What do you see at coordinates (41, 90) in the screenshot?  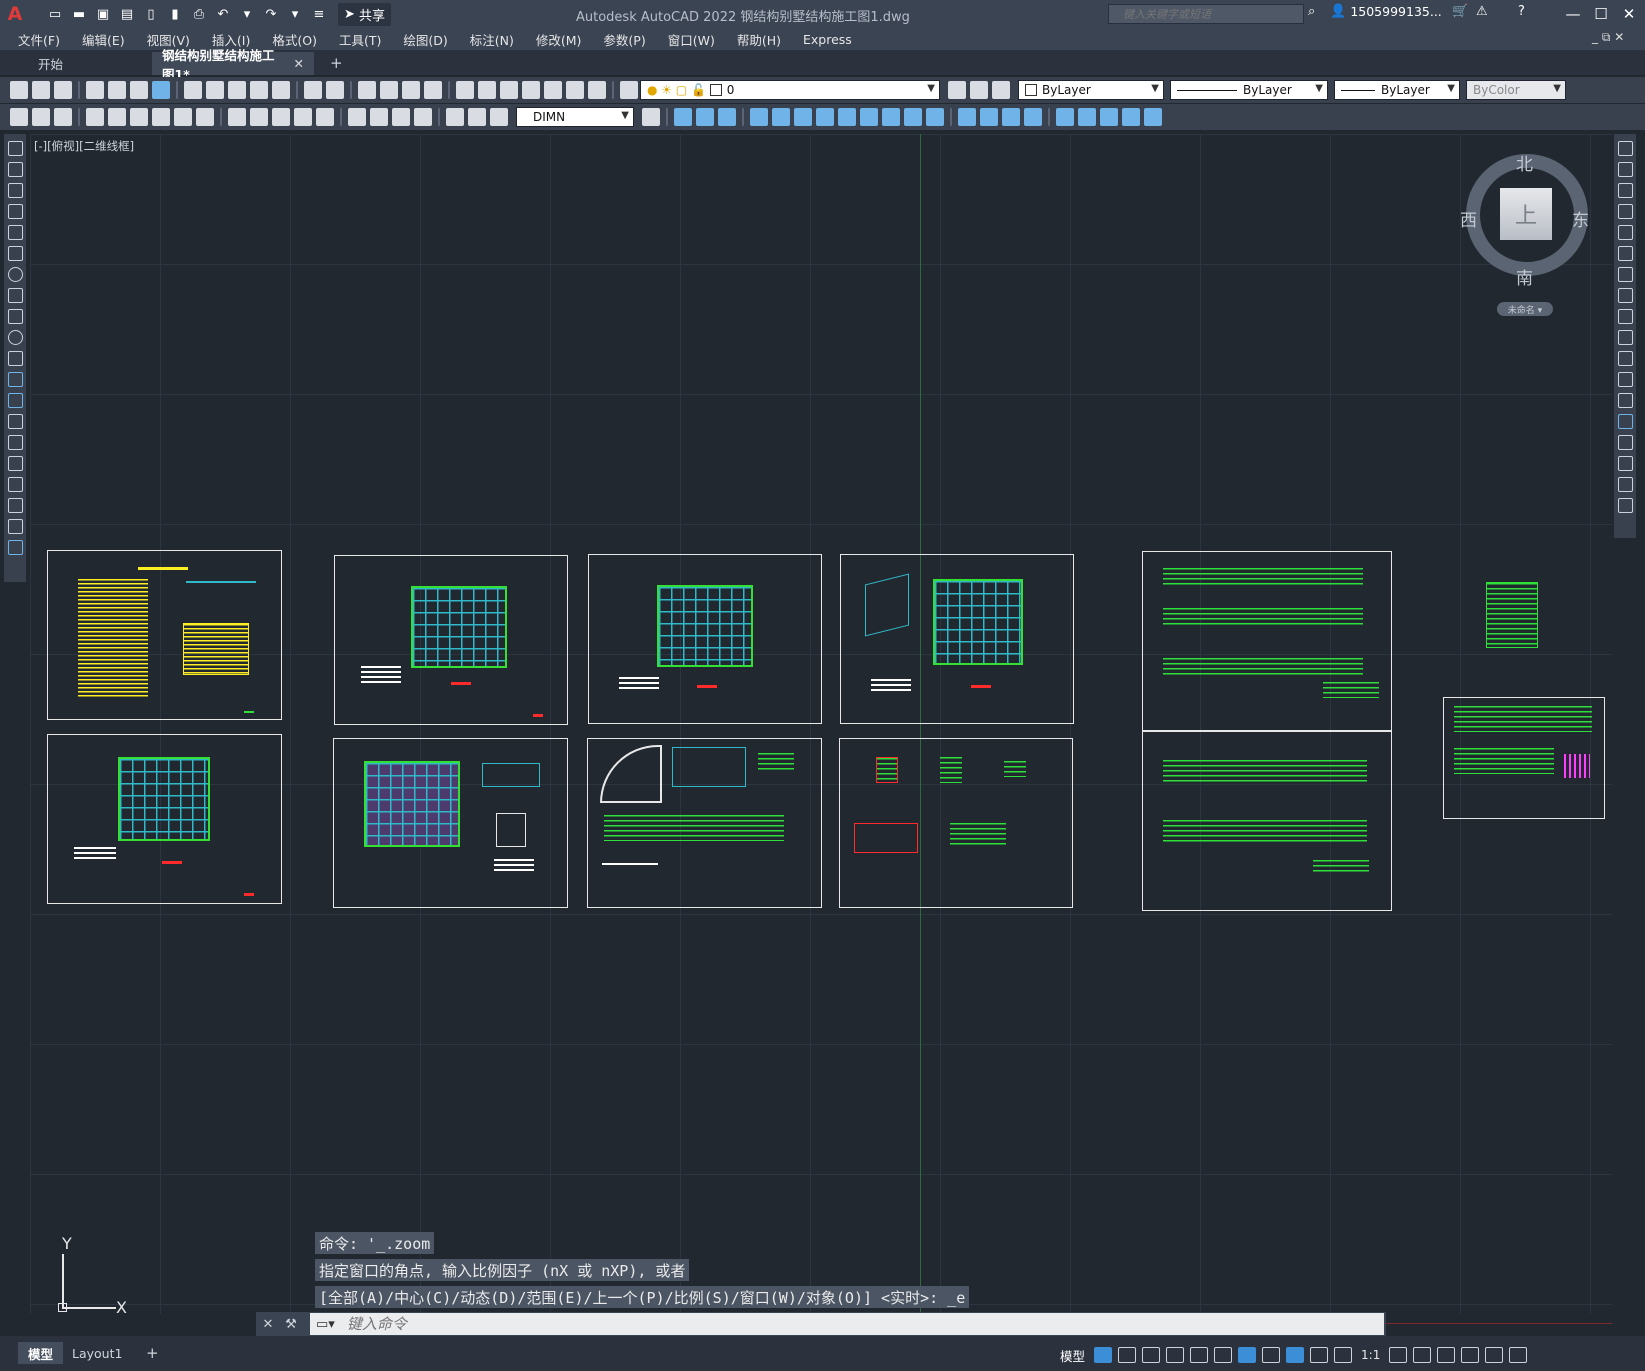 I see `open-icon` at bounding box center [41, 90].